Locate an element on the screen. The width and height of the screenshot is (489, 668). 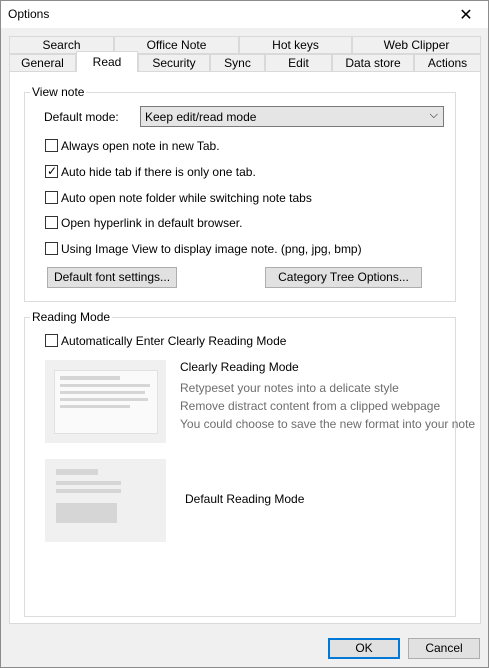
clearly-mode-thumbnail is located at coordinates (105, 401).